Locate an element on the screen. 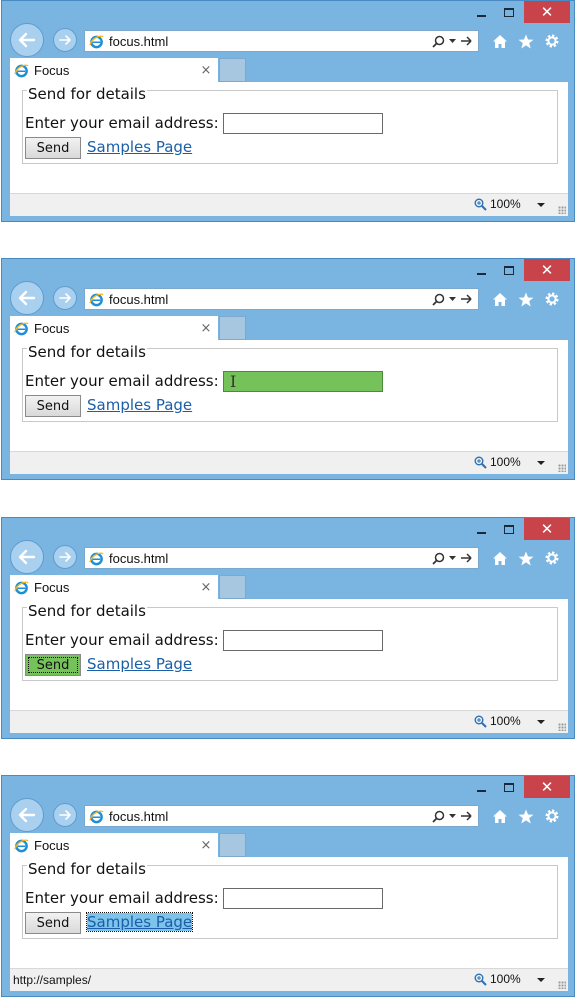 Image resolution: width=577 pixels, height=1000 pixels. tab-label: Focus is located at coordinates (52, 845).